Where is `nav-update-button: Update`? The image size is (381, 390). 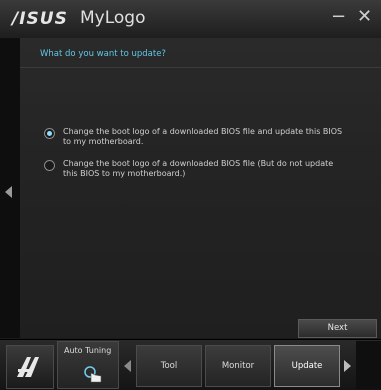 nav-update-button: Update is located at coordinates (307, 366).